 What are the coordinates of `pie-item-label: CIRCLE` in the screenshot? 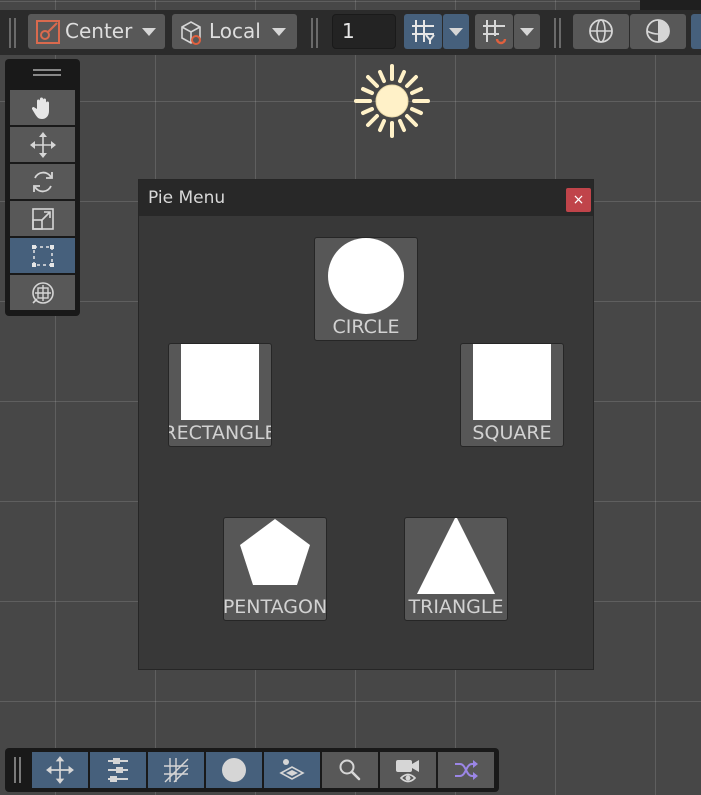 It's located at (366, 327).